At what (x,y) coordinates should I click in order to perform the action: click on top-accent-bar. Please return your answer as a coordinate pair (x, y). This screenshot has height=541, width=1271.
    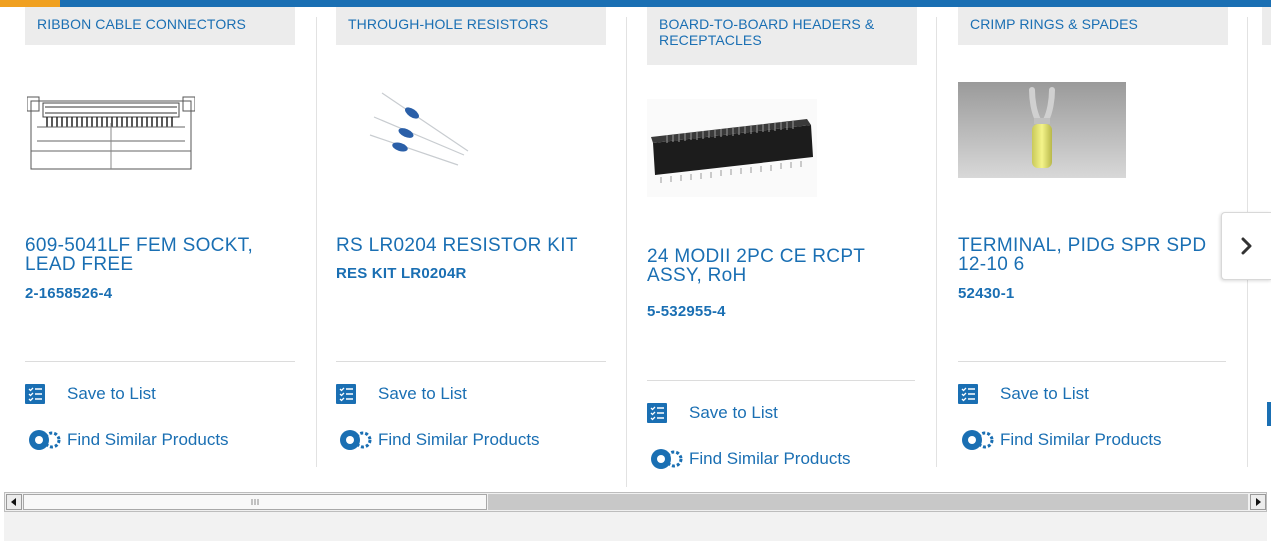
    Looking at the image, I should click on (635, 3).